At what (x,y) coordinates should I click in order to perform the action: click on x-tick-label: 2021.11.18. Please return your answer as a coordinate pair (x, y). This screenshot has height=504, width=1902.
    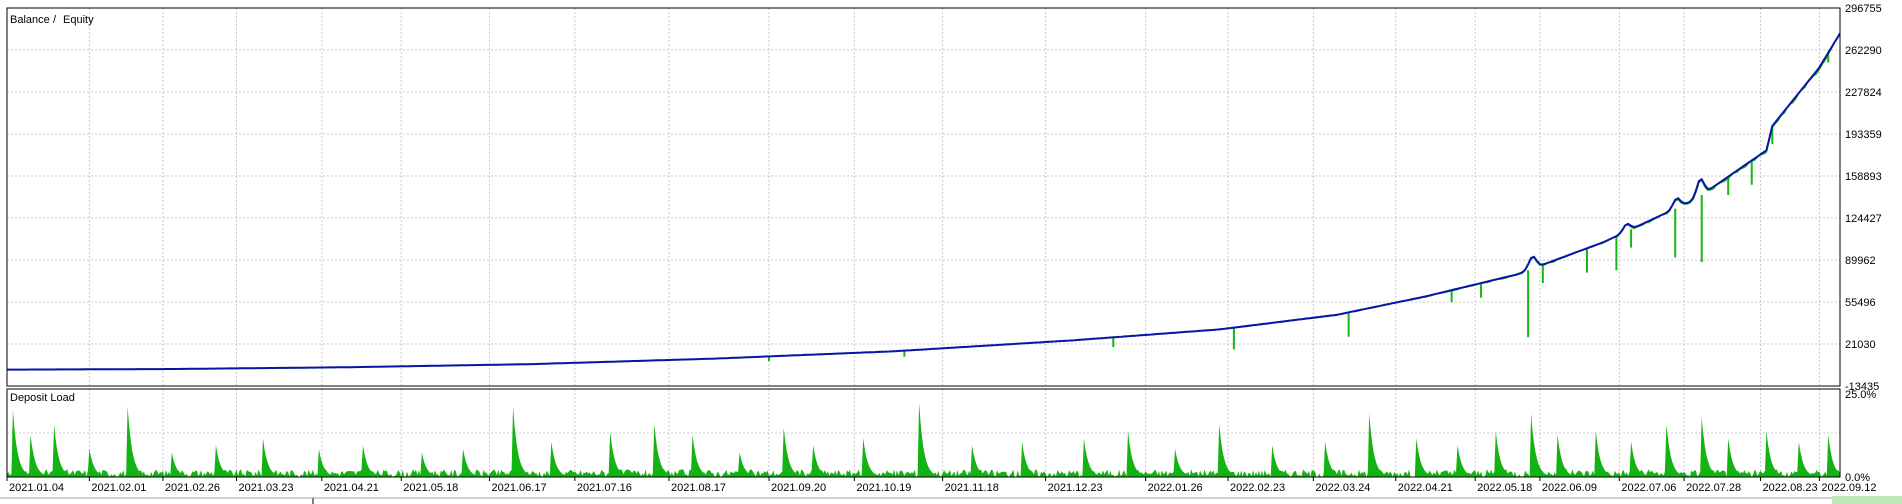
    Looking at the image, I should click on (972, 488).